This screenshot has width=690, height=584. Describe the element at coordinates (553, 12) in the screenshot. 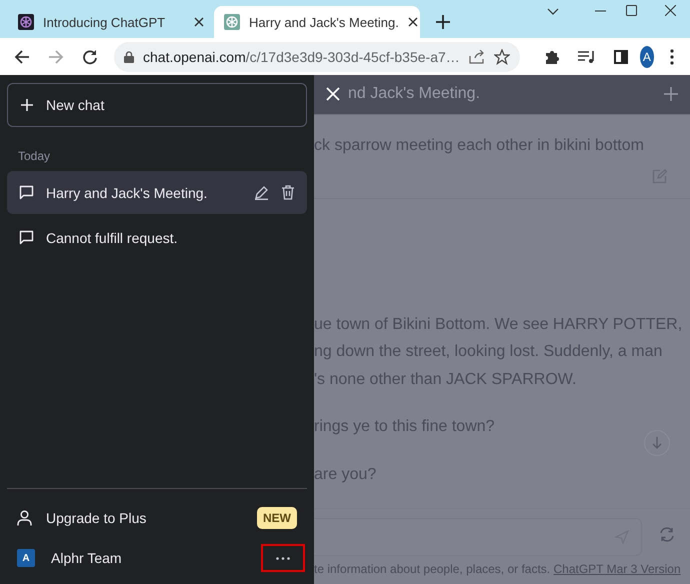

I see `chevron-down-icon` at that location.